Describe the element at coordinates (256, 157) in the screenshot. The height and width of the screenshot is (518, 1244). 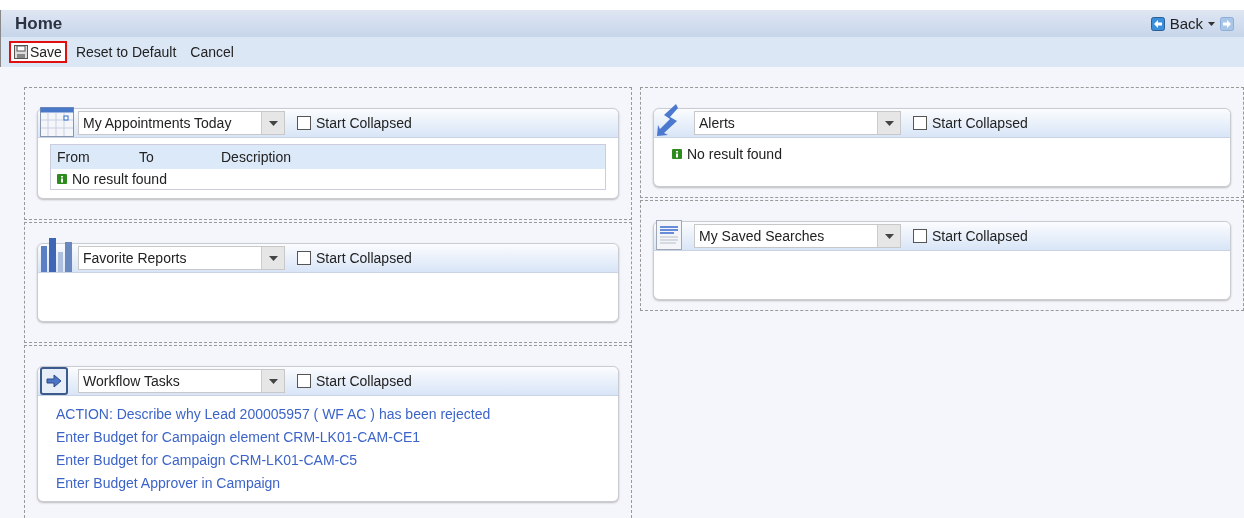
I see `column-header: Description` at that location.